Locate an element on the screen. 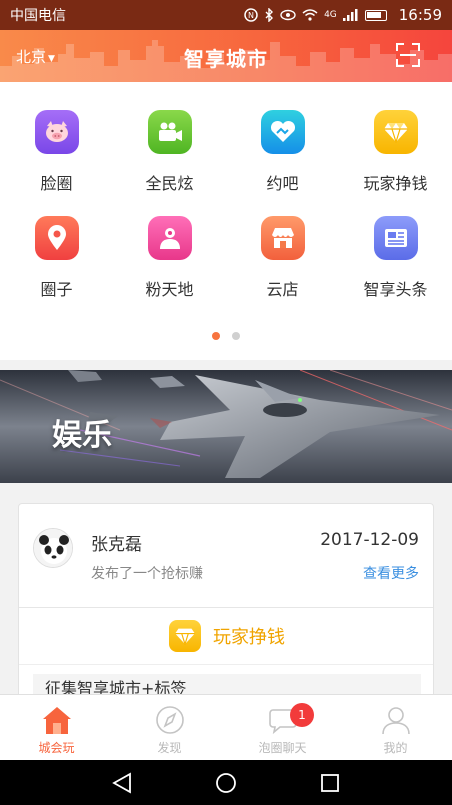 The image size is (452, 805). users-icon is located at coordinates (169, 238).